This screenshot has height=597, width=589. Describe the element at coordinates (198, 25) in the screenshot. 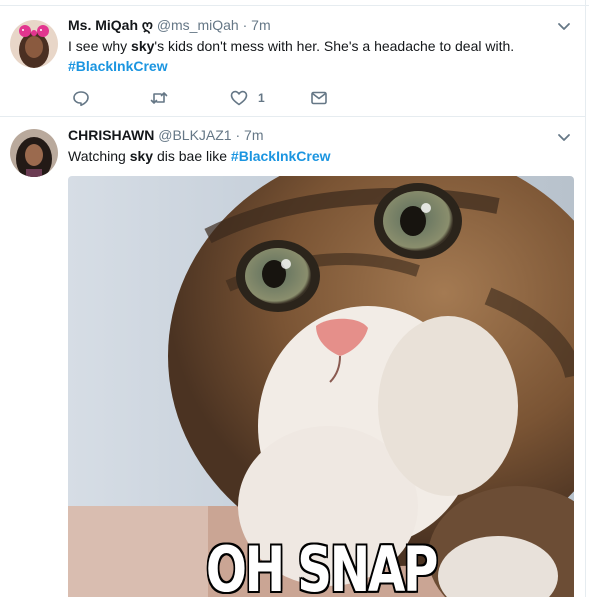

I see `user-handle: @ms_miQah` at that location.